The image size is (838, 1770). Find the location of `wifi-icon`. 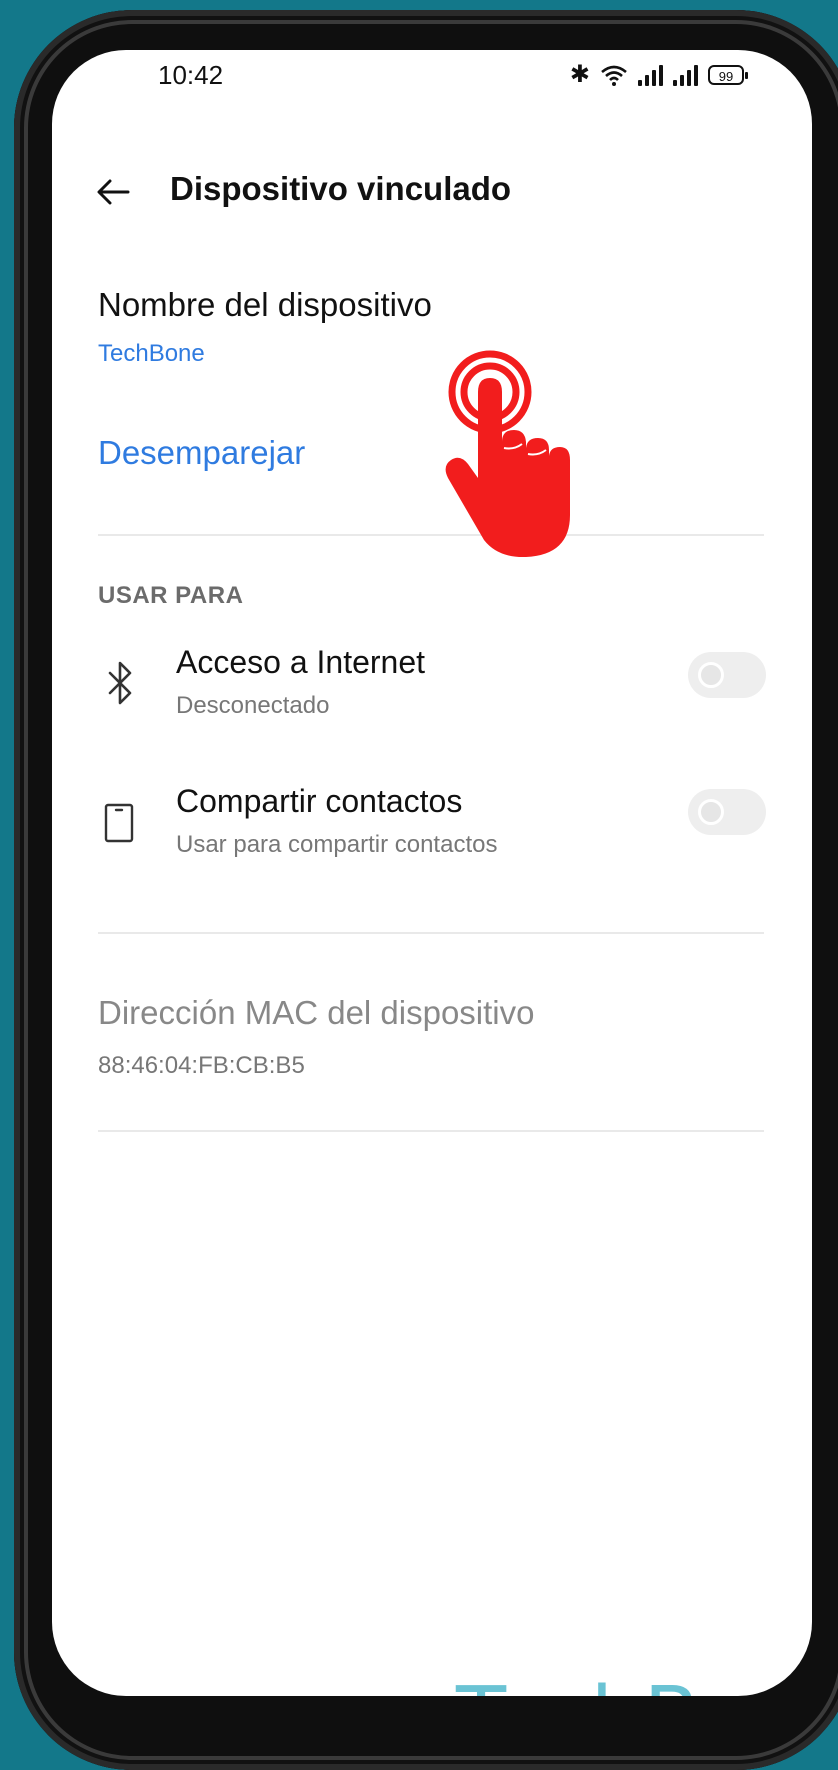

wifi-icon is located at coordinates (614, 75).